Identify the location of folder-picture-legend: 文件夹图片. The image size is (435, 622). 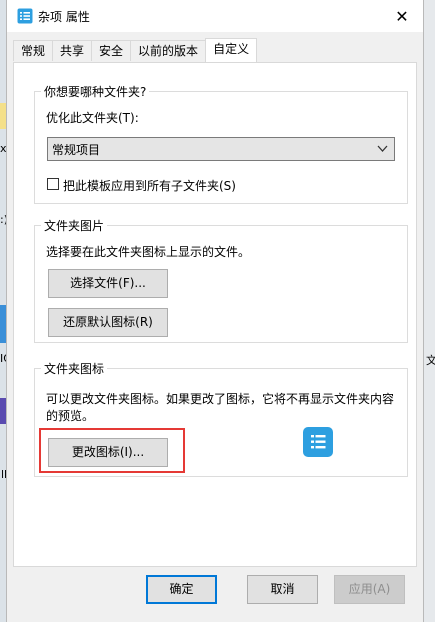
(74, 225).